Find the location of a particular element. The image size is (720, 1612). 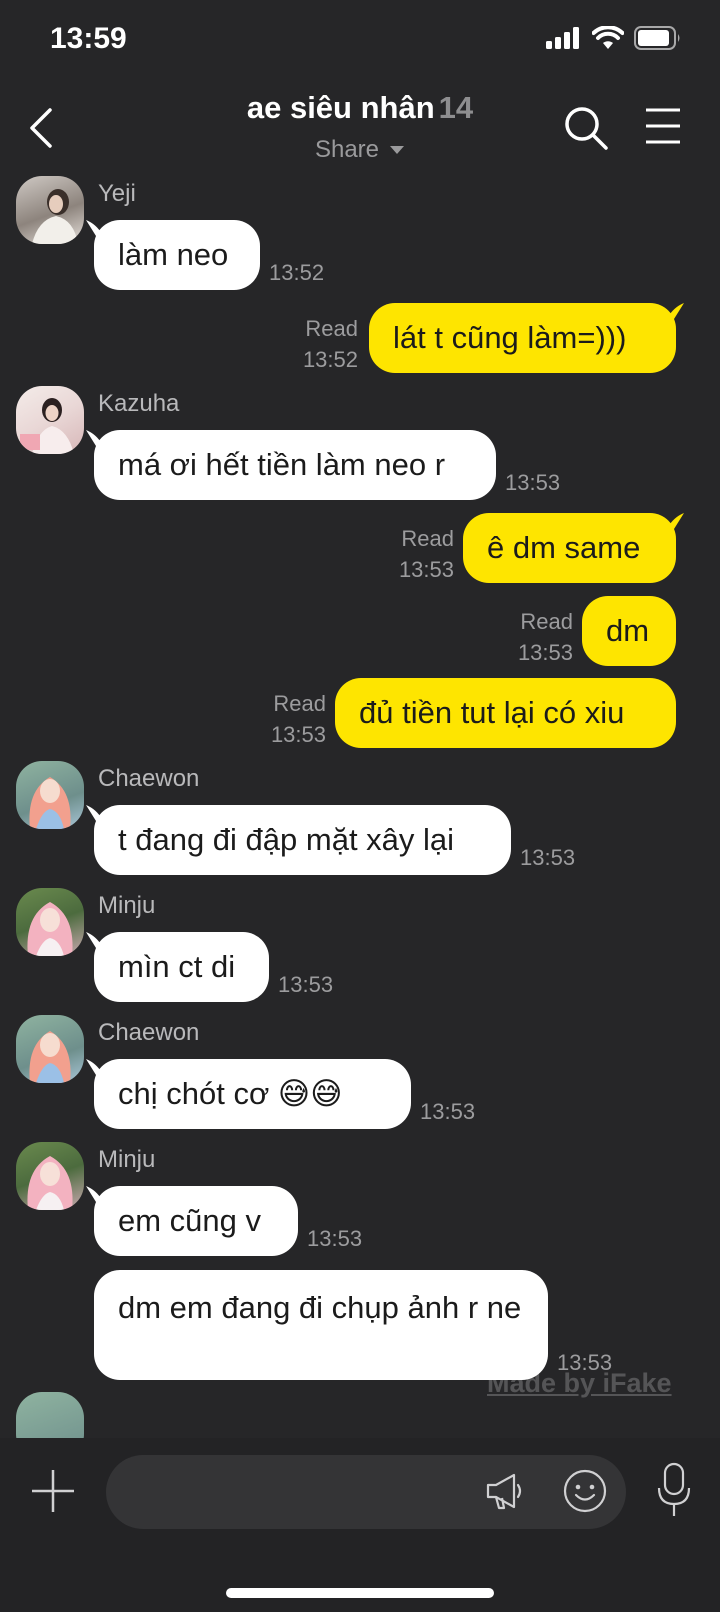

message-bubble: dm is located at coordinates (629, 631).